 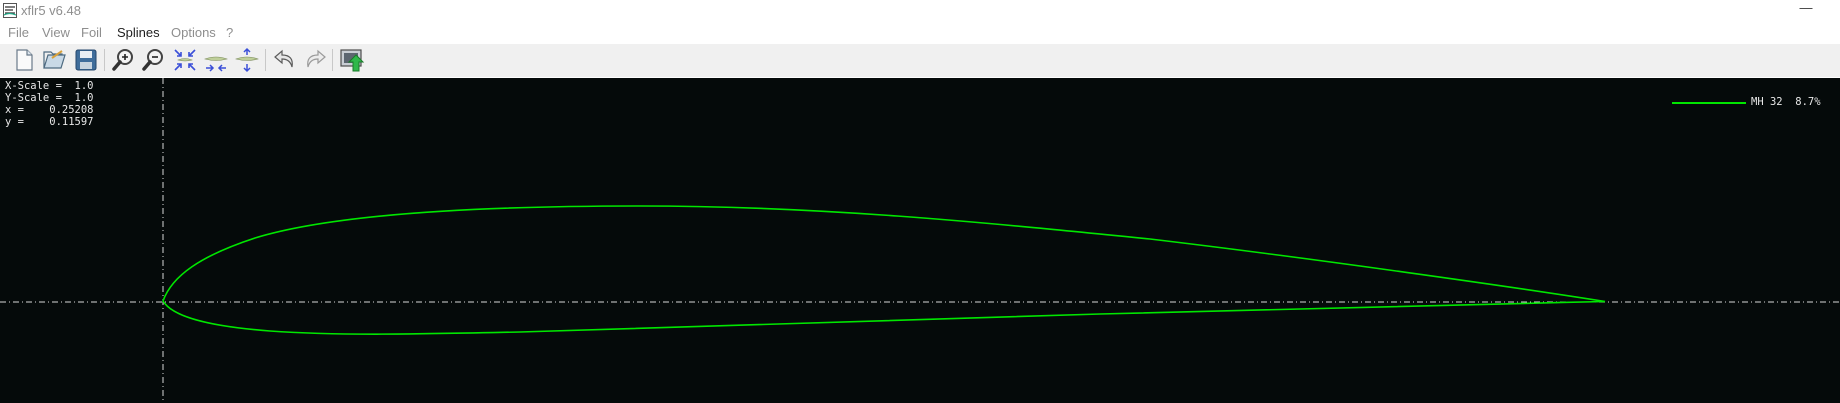 What do you see at coordinates (1806, 10) in the screenshot?
I see `minimize-button: —` at bounding box center [1806, 10].